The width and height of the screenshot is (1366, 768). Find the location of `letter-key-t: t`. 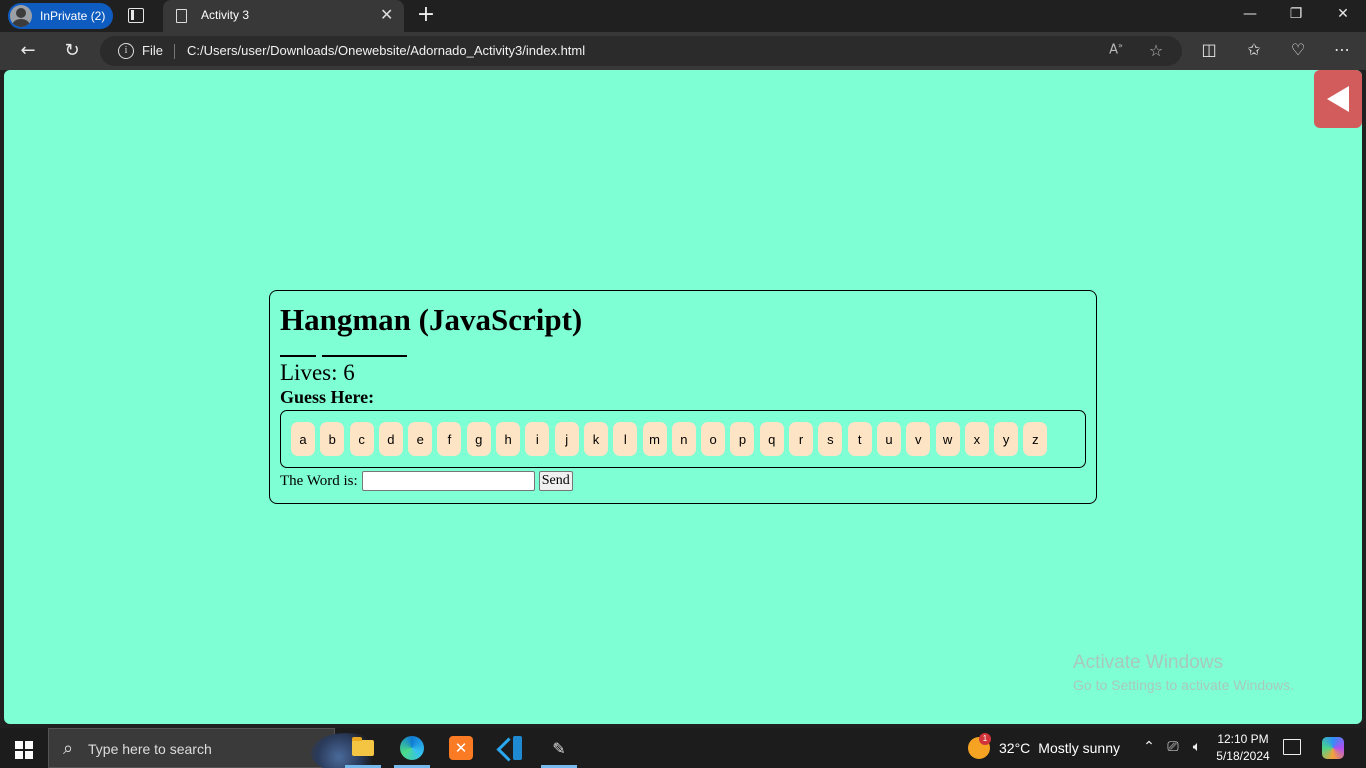

letter-key-t: t is located at coordinates (859, 439).